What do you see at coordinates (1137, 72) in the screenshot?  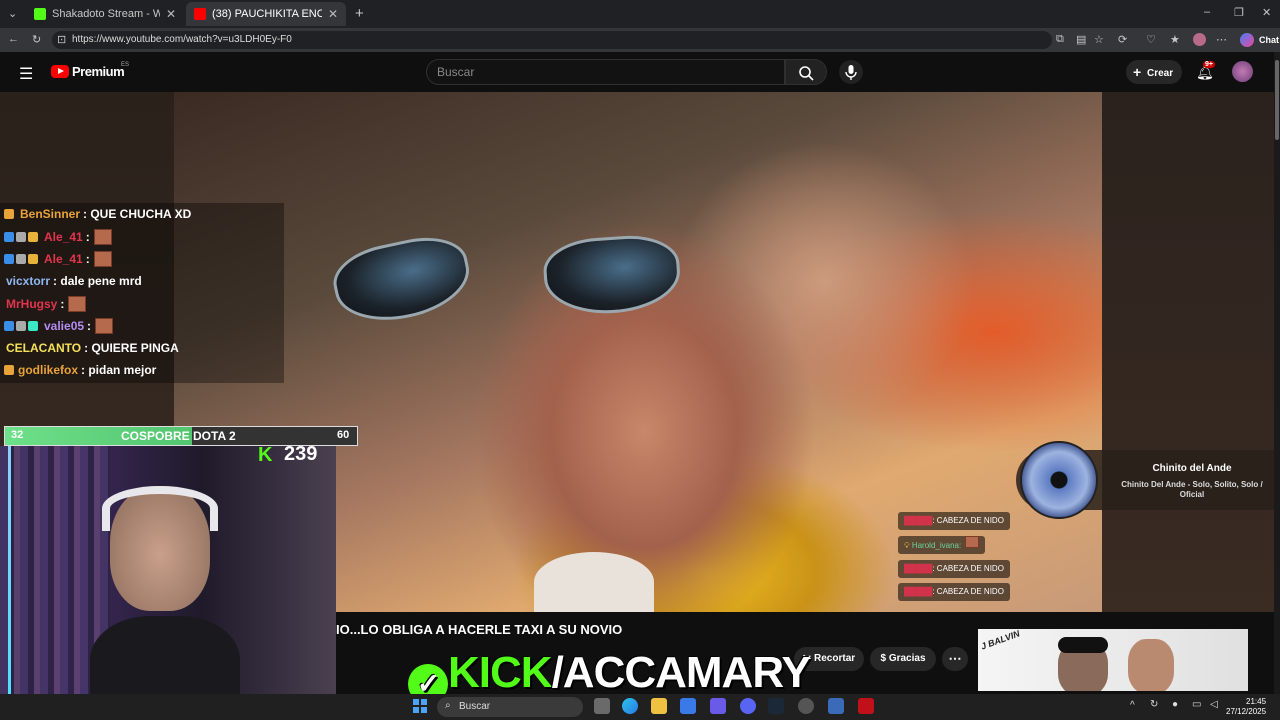 I see `plus-icon: +` at bounding box center [1137, 72].